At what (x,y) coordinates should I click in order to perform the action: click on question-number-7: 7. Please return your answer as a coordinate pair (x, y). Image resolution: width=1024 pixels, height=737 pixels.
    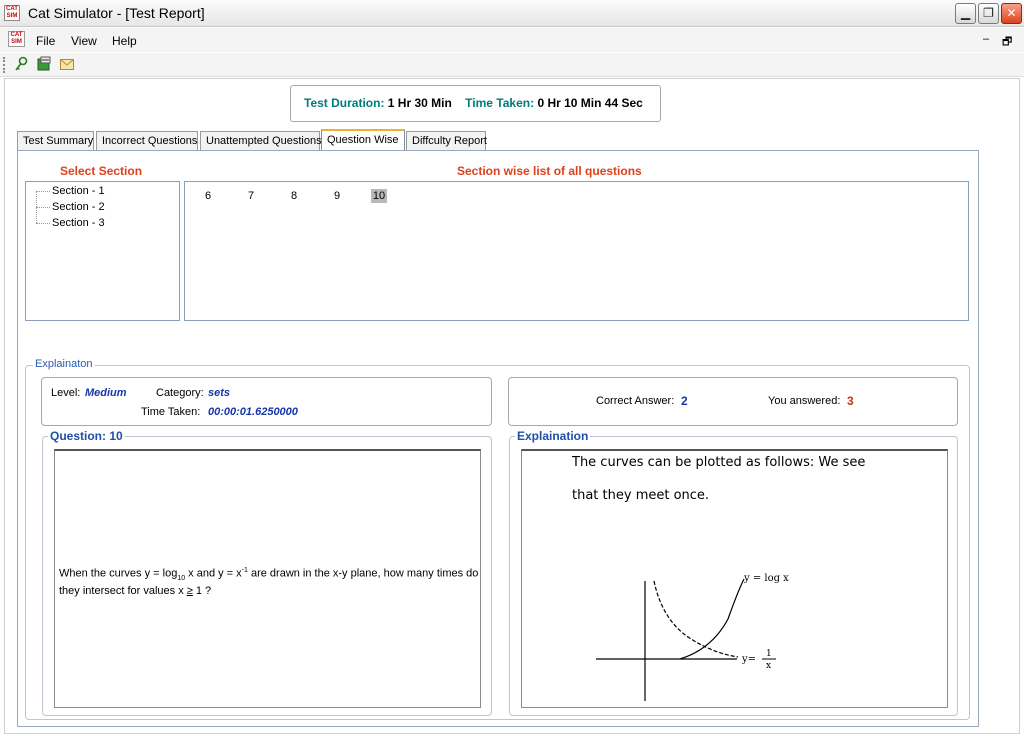
    Looking at the image, I should click on (251, 196).